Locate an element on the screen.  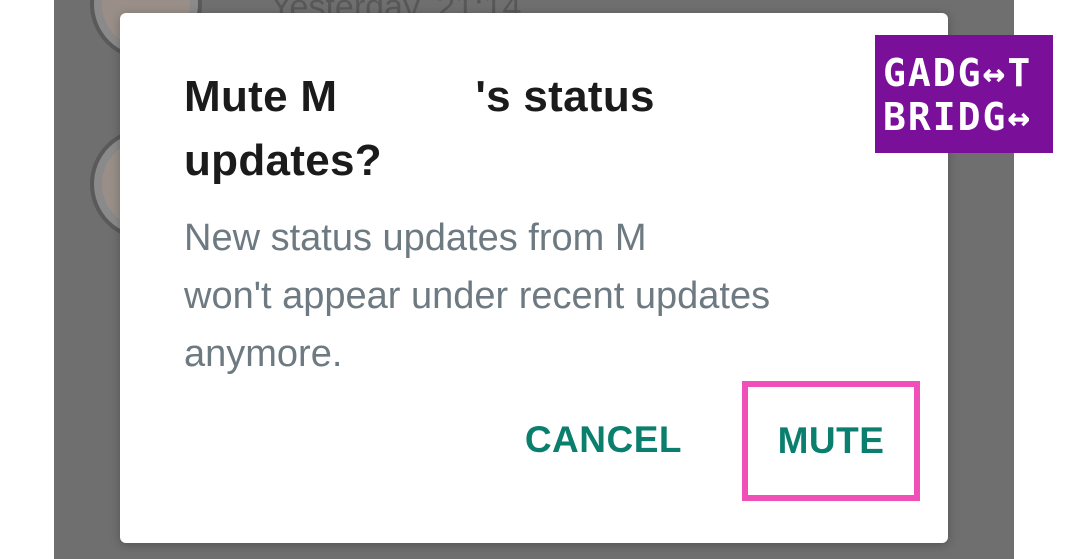
message-line2: won't appear under recent updates is located at coordinates (477, 296).